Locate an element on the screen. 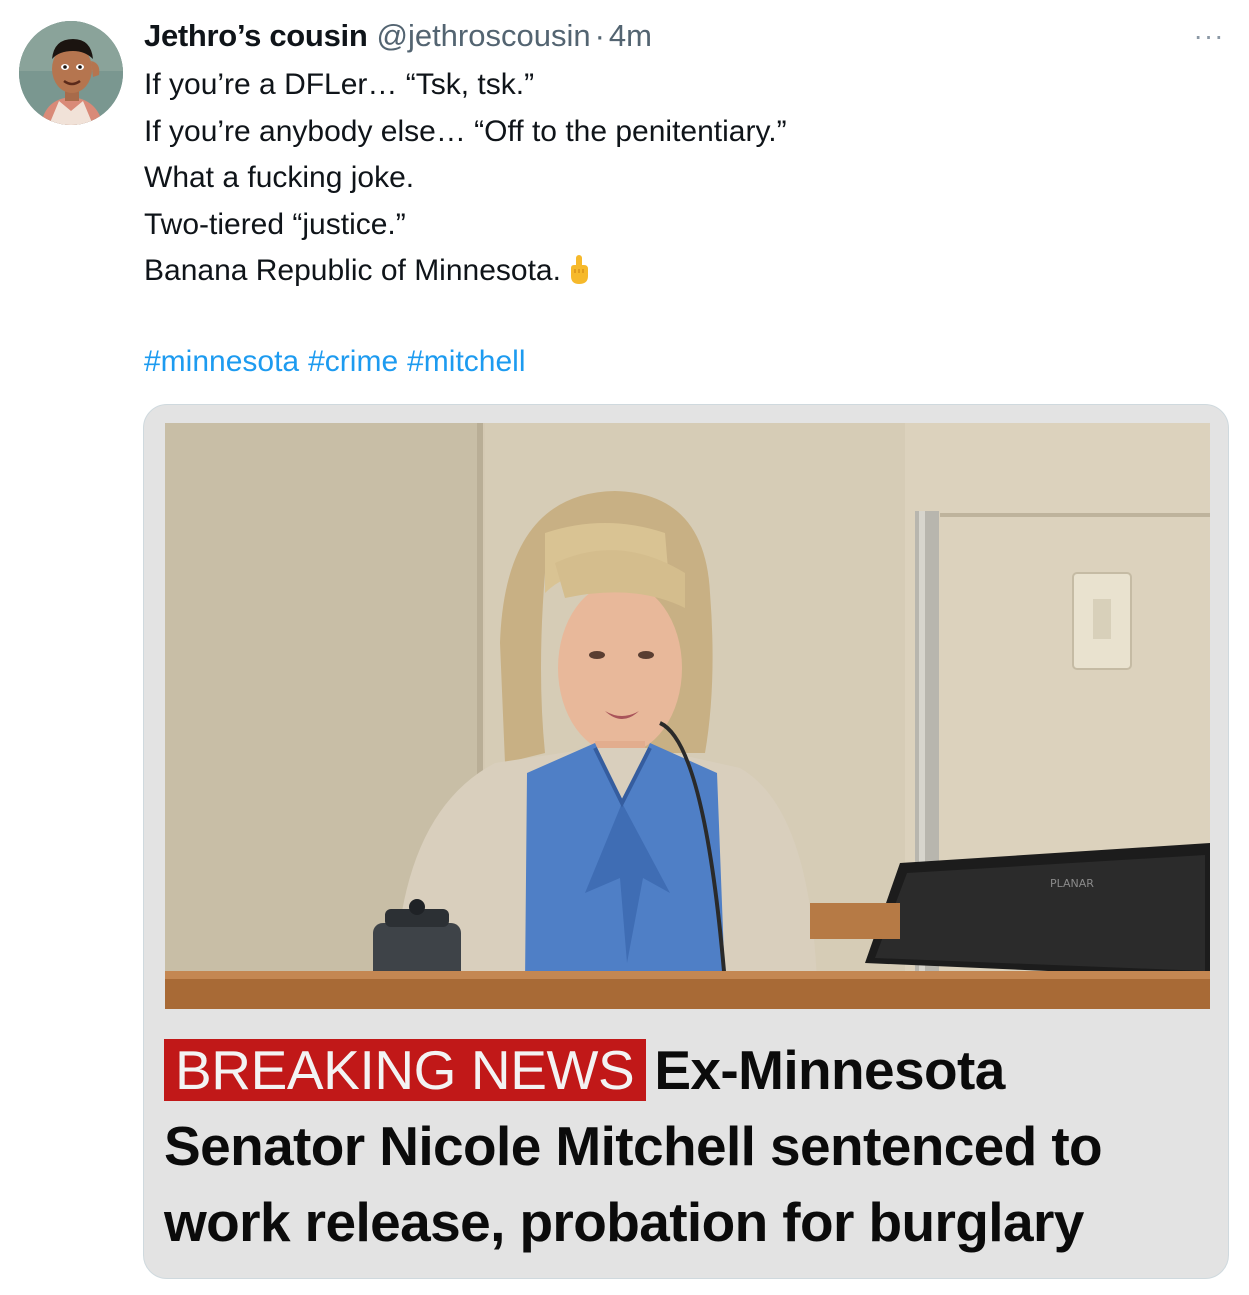 The width and height of the screenshot is (1249, 1295). breaking-news-badge: BREAKING NEWS is located at coordinates (405, 1070).